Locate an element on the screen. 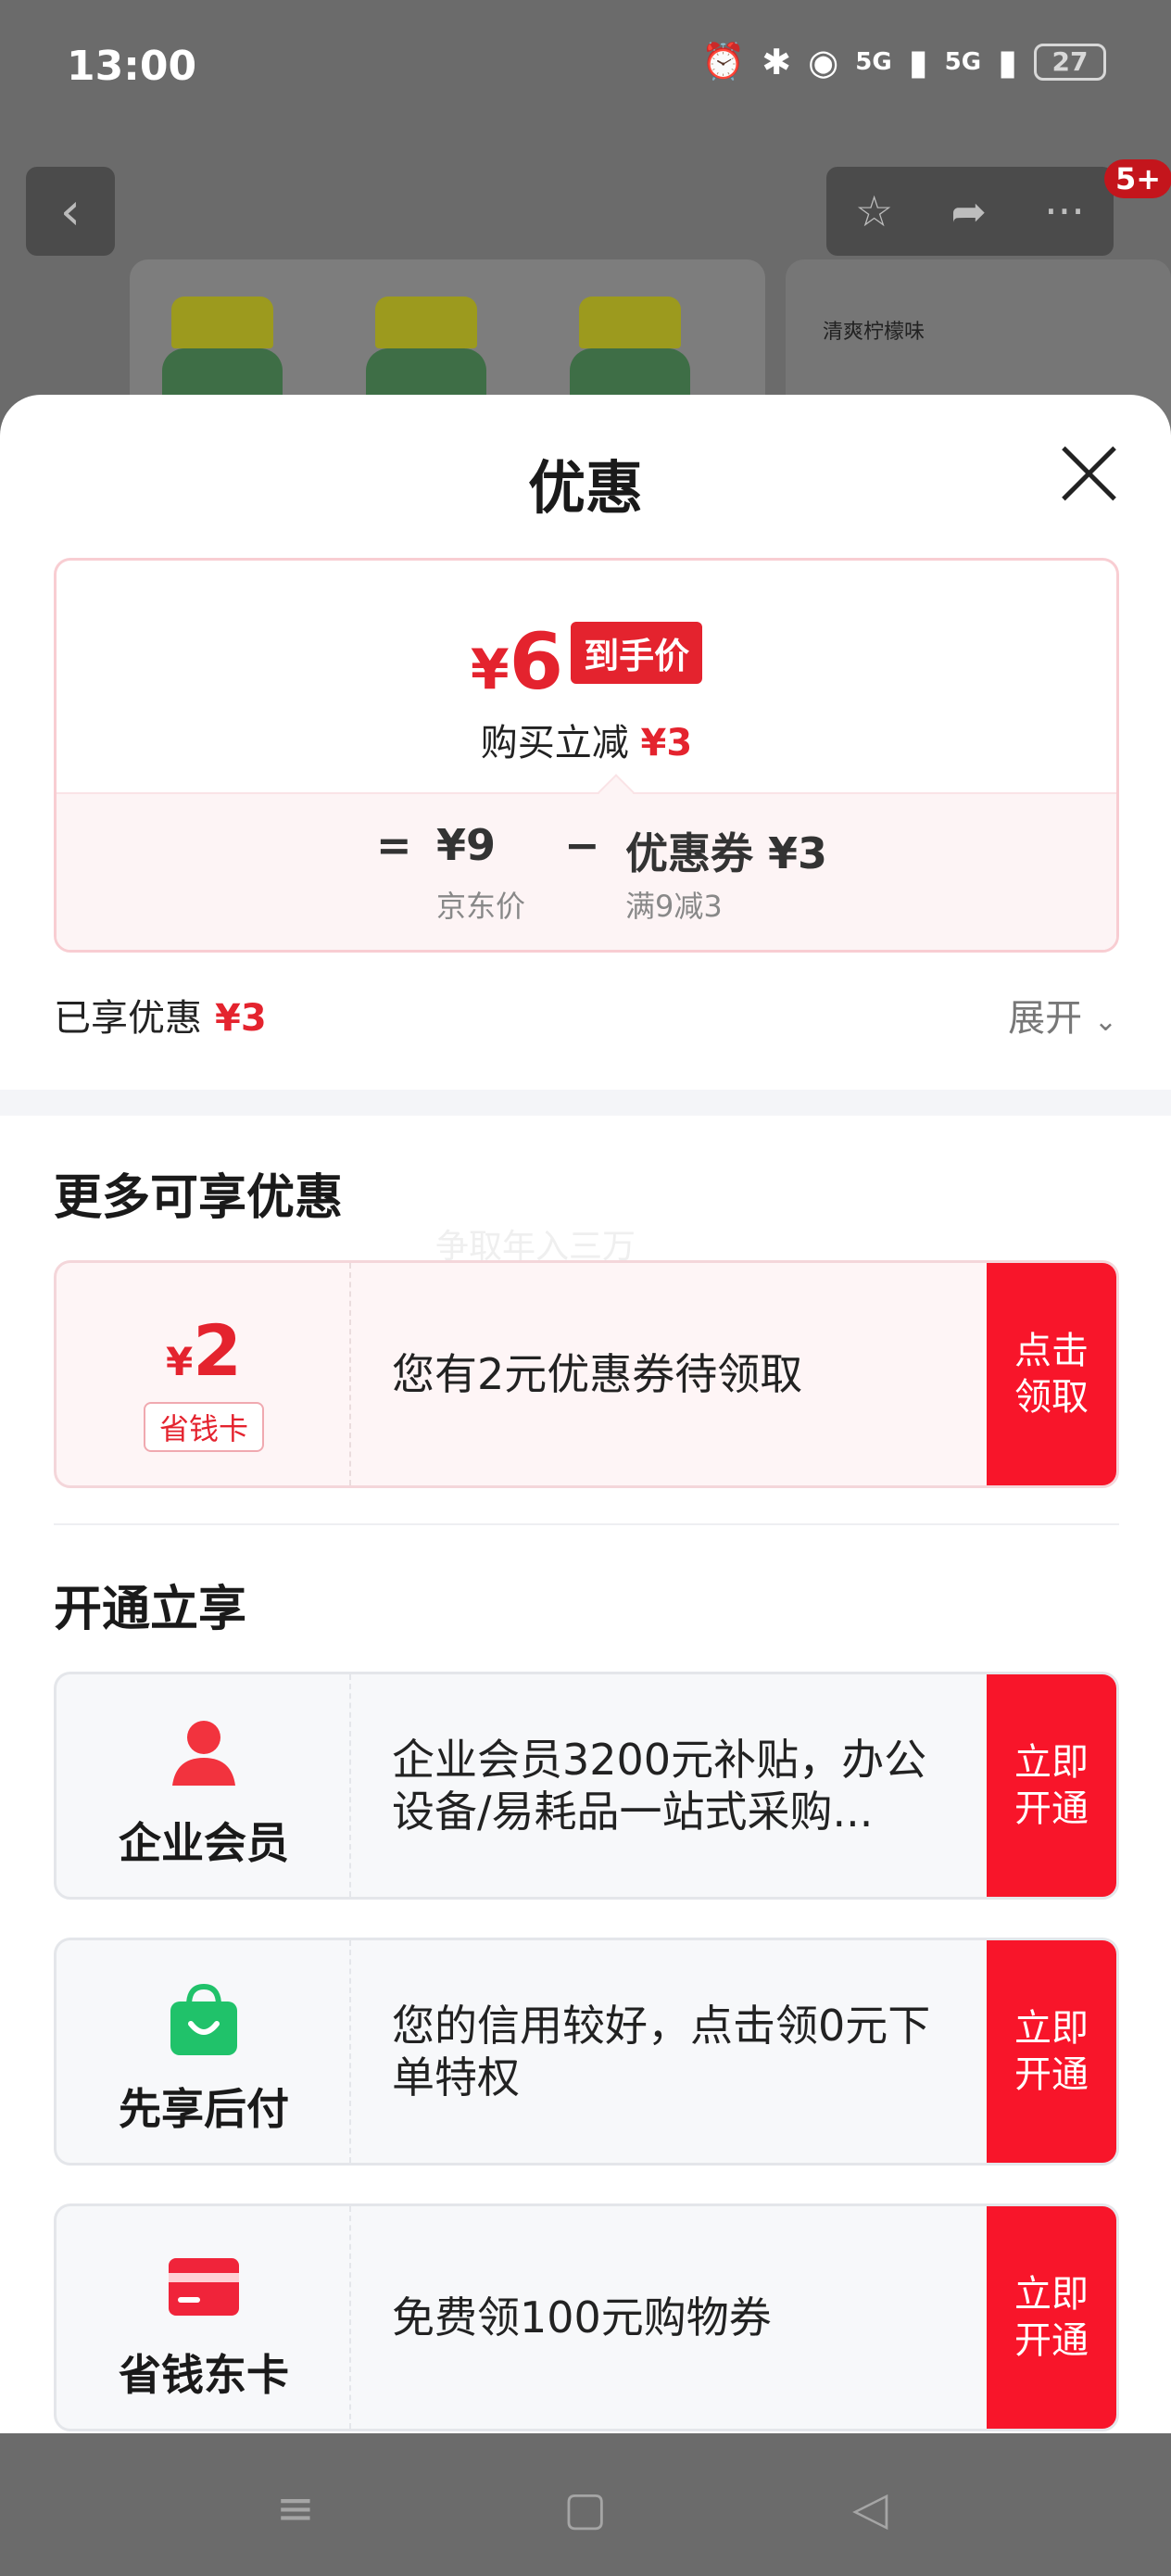 This screenshot has height=2576, width=1171. open-pay-later-button: 立即开通 is located at coordinates (1052, 2051).